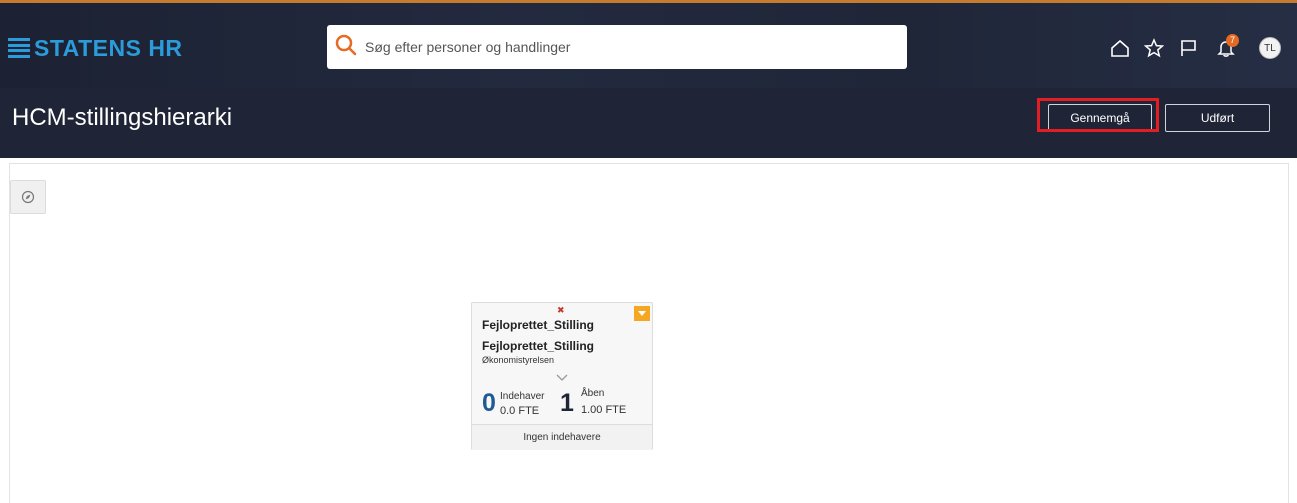  What do you see at coordinates (1098, 115) in the screenshot?
I see `highlight-box` at bounding box center [1098, 115].